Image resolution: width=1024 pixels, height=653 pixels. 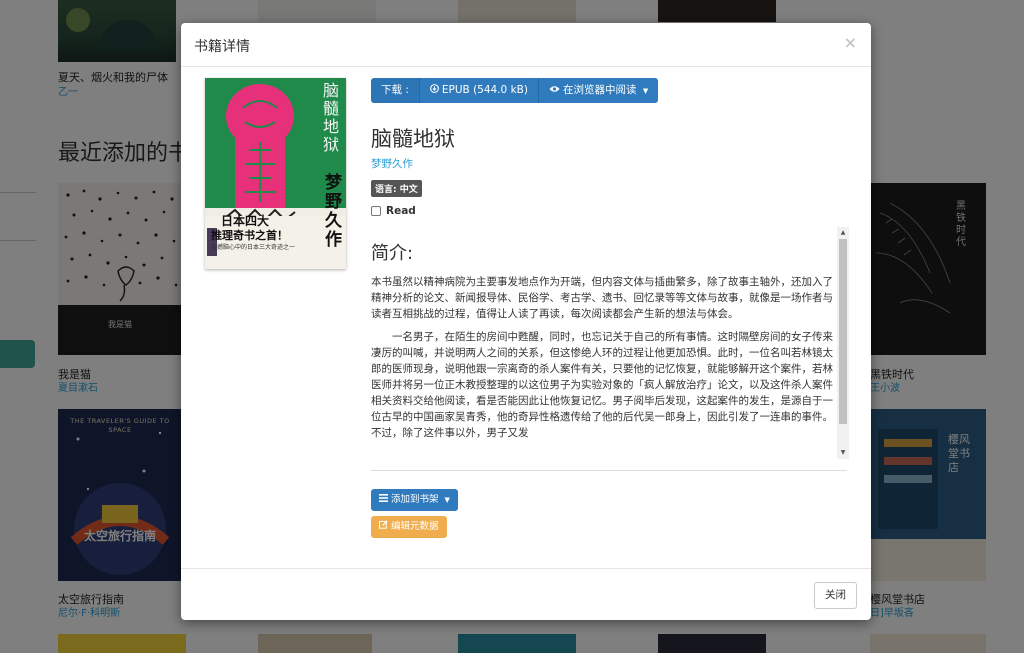 I want to click on read-in-browser-button: 在浏览器中阅读 ▼, so click(x=598, y=90).